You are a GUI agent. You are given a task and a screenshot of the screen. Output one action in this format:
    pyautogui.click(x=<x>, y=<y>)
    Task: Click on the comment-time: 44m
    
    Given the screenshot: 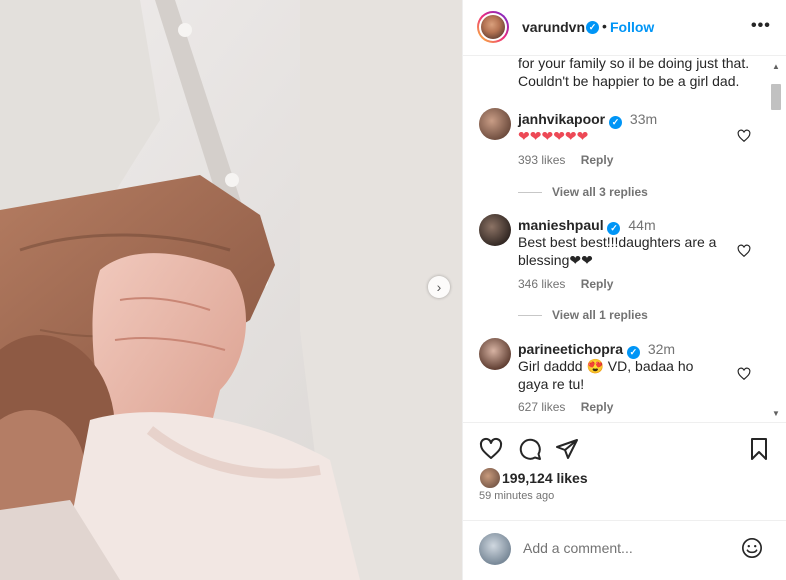 What is the action you would take?
    pyautogui.click(x=641, y=225)
    